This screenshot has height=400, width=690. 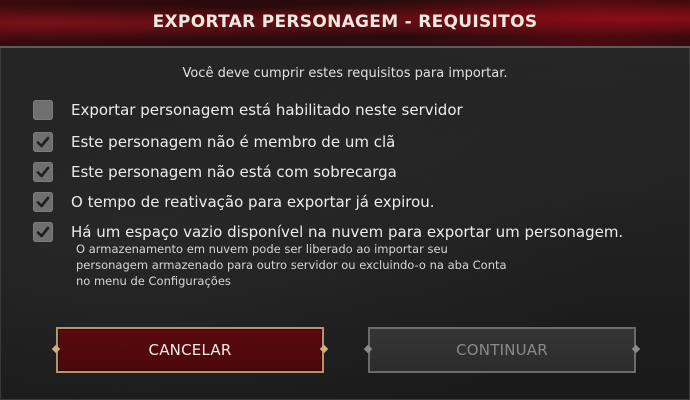 I want to click on requirement-not-clan-member: Este personagem não é membro de um clã, so click(x=214, y=142).